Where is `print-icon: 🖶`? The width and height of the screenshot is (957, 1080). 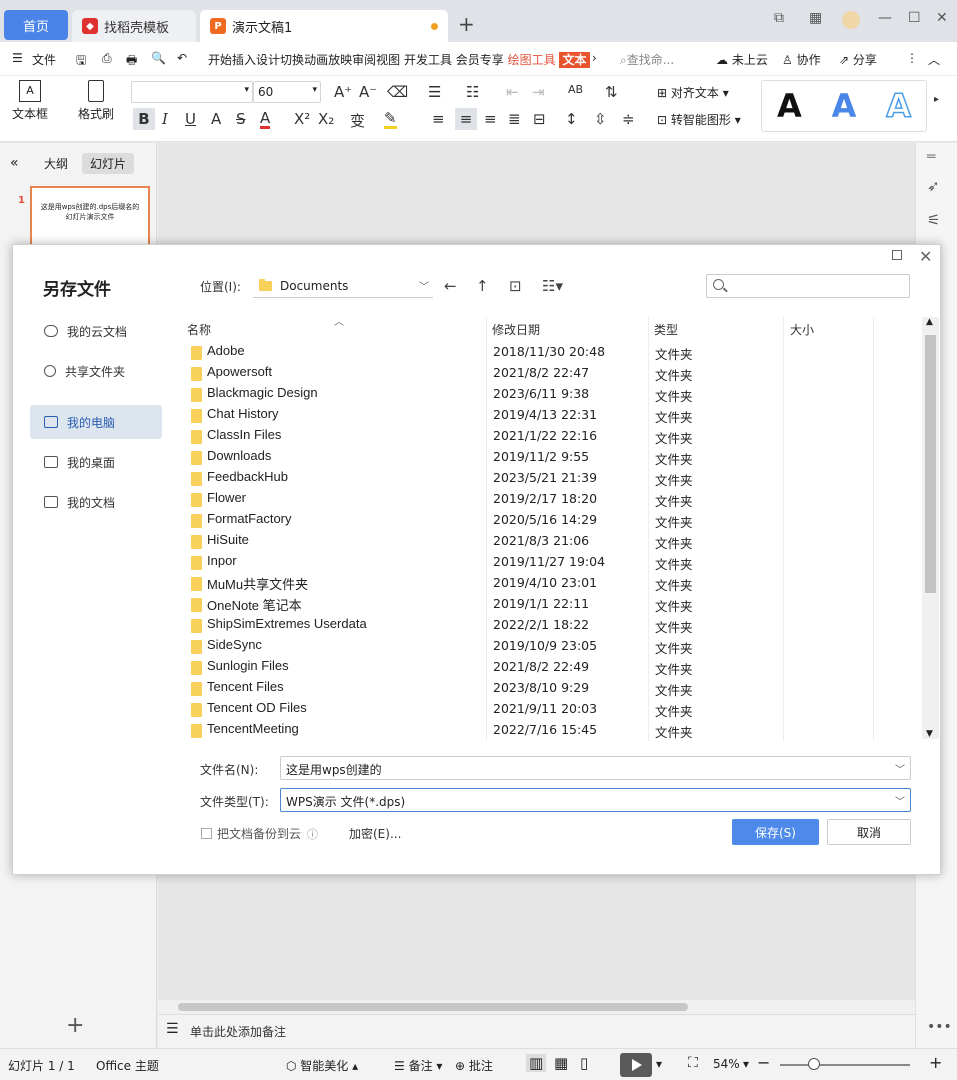 print-icon: 🖶 is located at coordinates (131, 61).